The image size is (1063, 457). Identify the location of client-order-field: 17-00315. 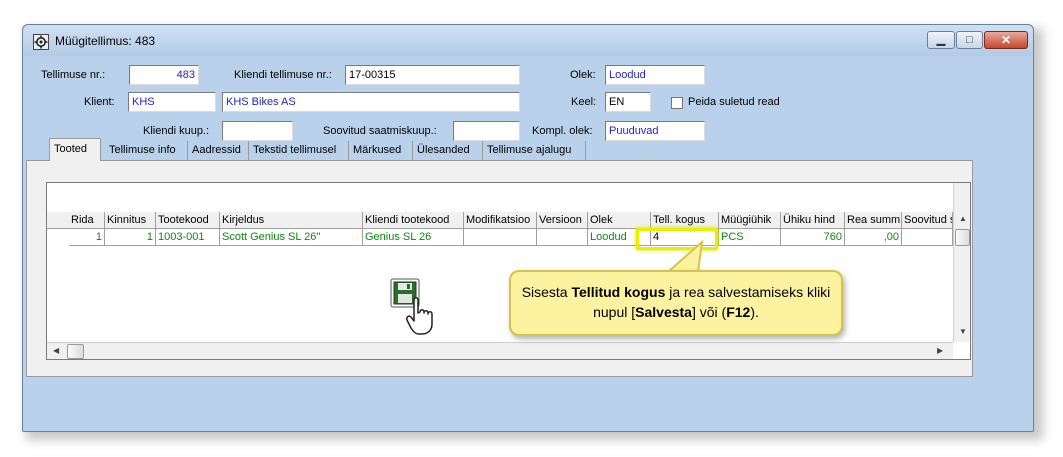
(432, 75).